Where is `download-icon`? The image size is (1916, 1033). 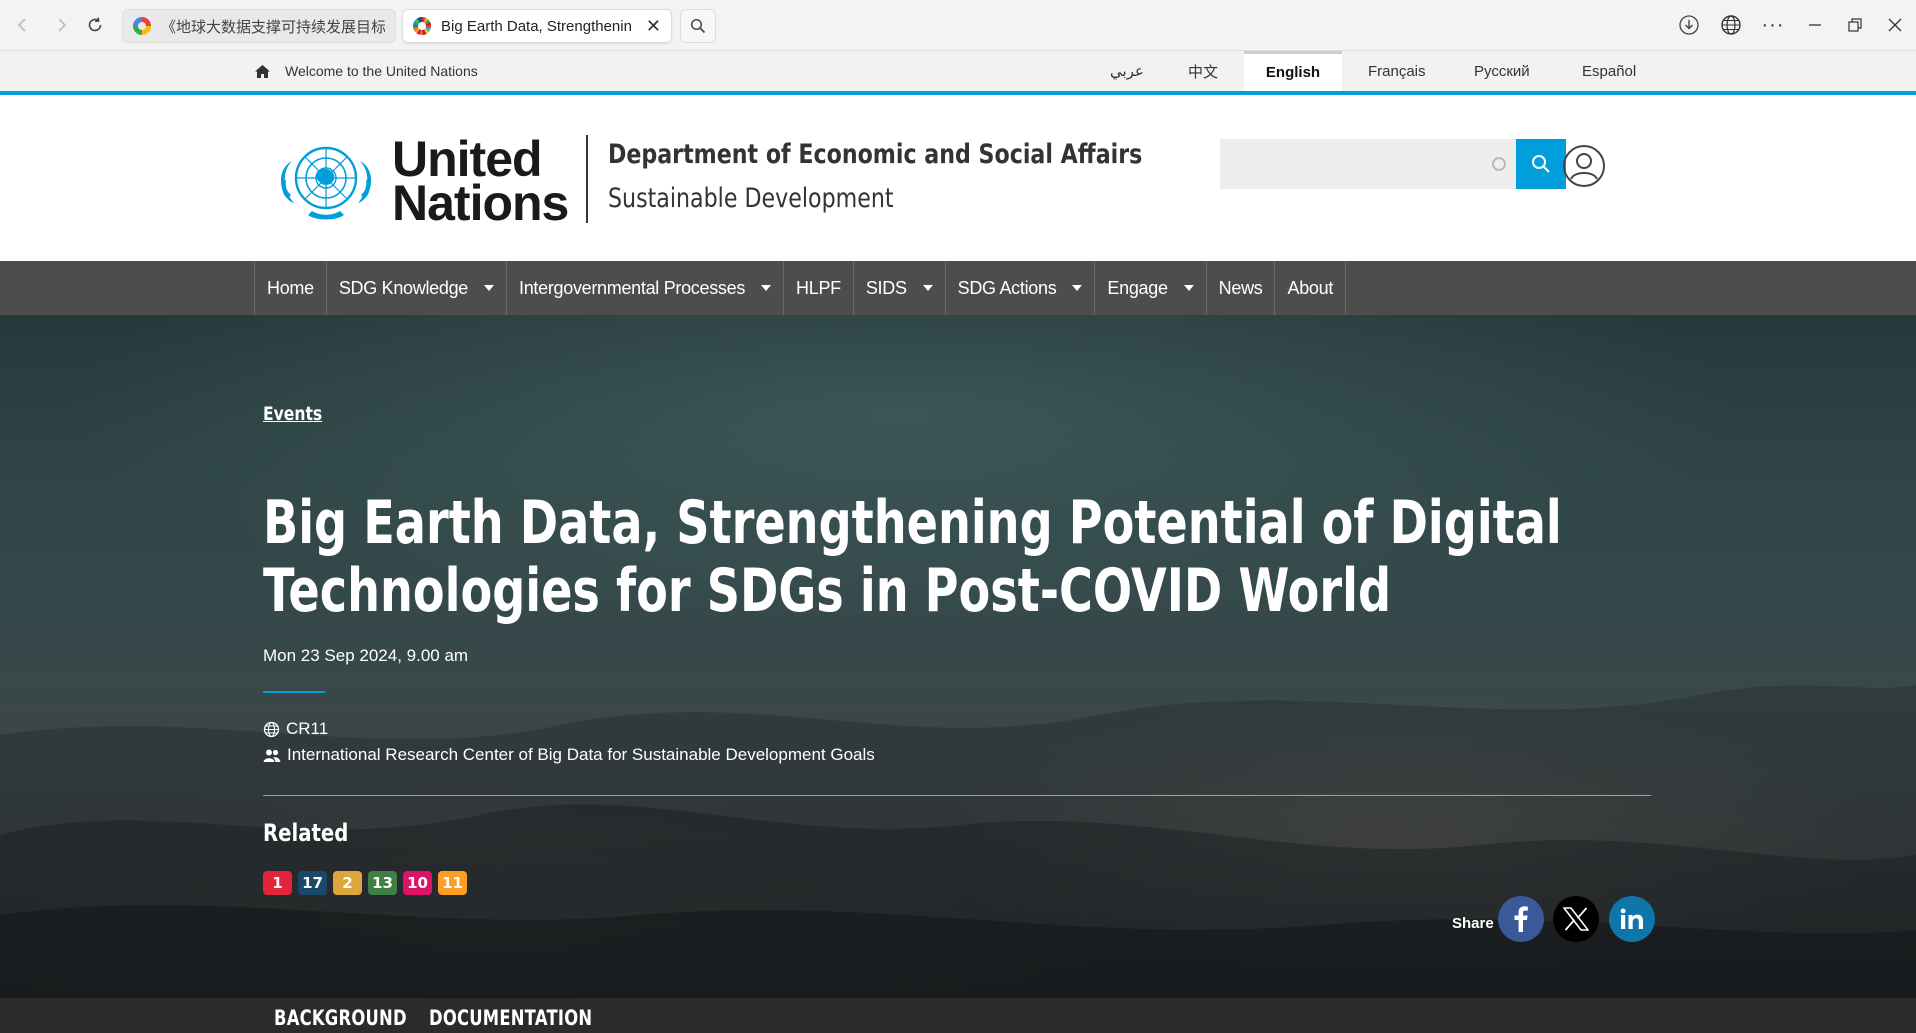
download-icon is located at coordinates (1689, 25).